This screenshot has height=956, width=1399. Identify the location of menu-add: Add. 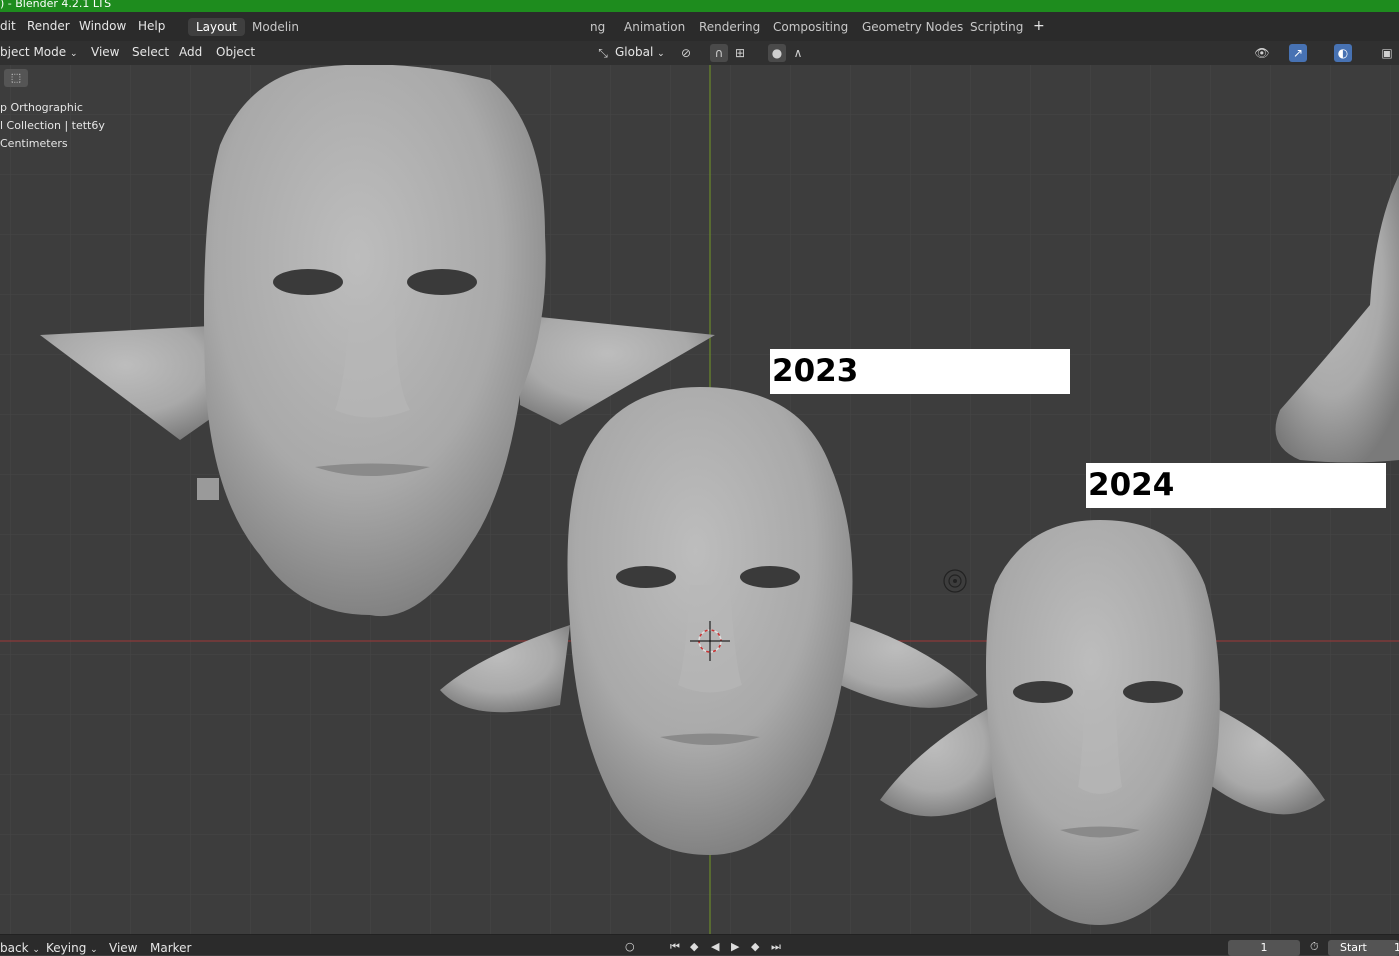
(190, 52).